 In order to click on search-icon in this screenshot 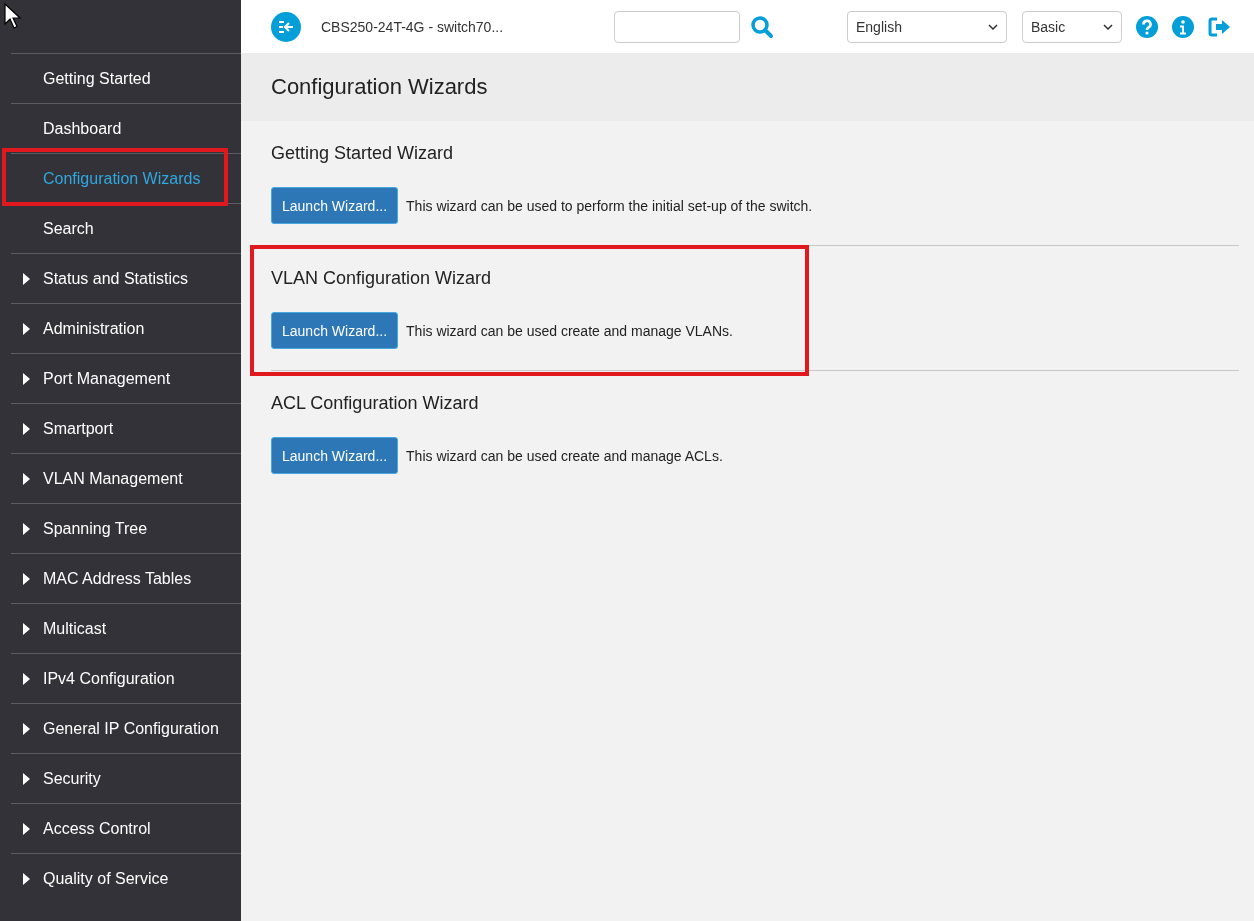, I will do `click(762, 26)`.